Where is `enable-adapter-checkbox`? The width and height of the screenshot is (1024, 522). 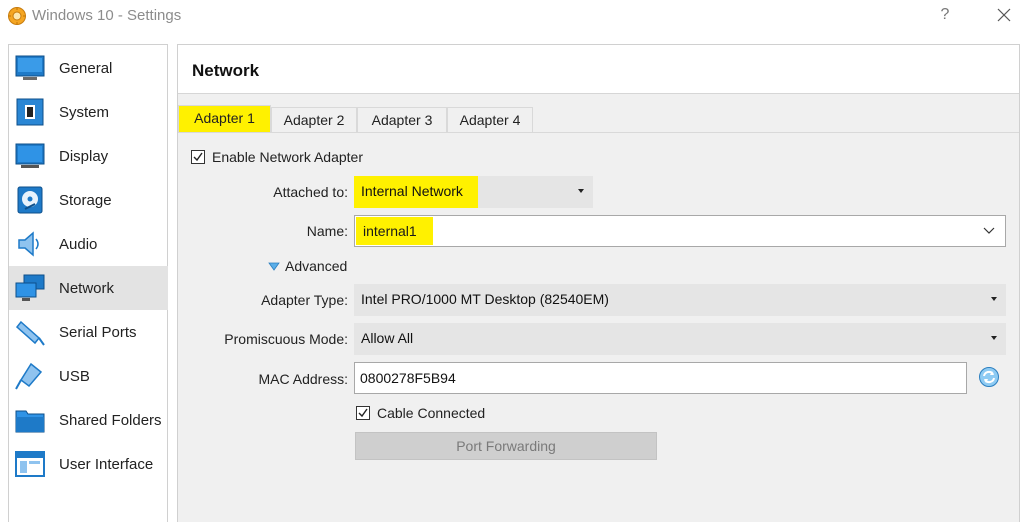 enable-adapter-checkbox is located at coordinates (198, 157).